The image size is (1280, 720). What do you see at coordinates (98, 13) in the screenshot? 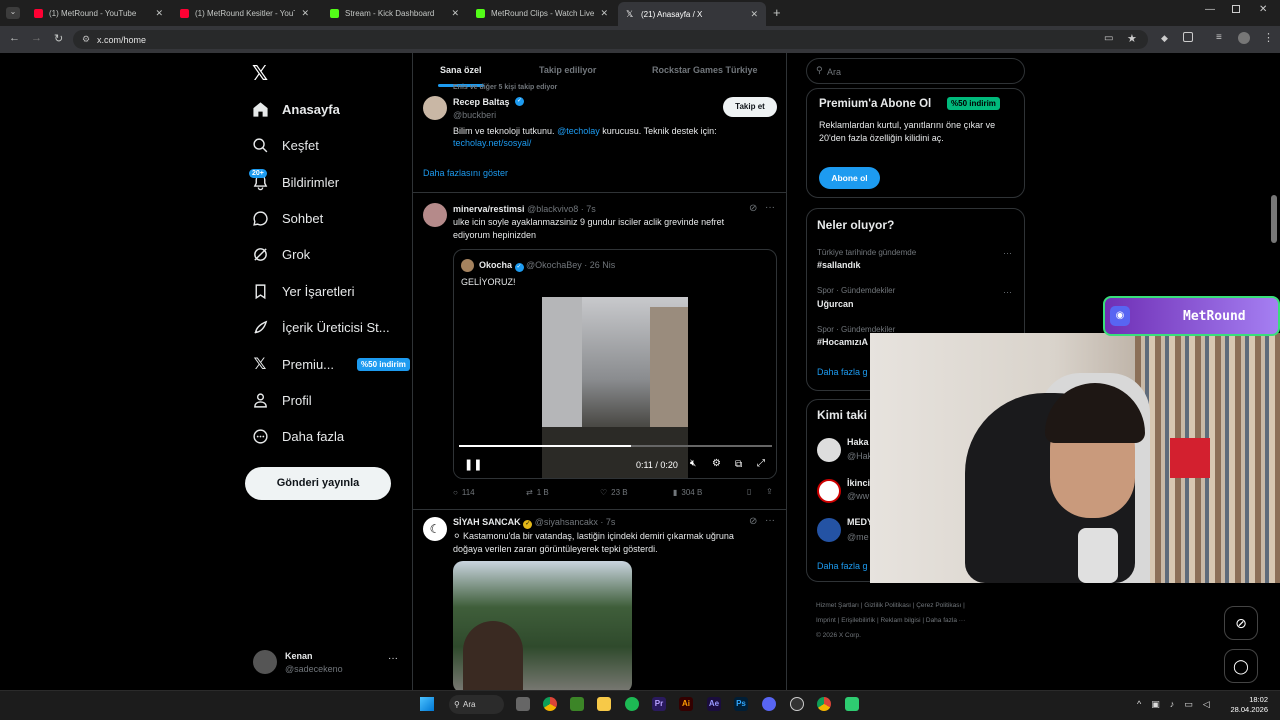
I see `browser-tab: (1) MetRound - YouTube ✕` at bounding box center [98, 13].